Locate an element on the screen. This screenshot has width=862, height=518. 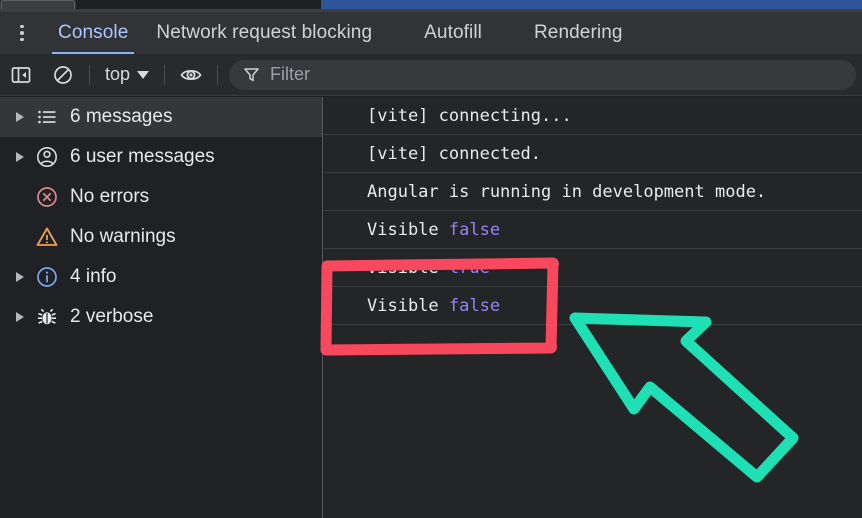
tab-network-request-blocking-label: Network request blocking is located at coordinates (264, 32).